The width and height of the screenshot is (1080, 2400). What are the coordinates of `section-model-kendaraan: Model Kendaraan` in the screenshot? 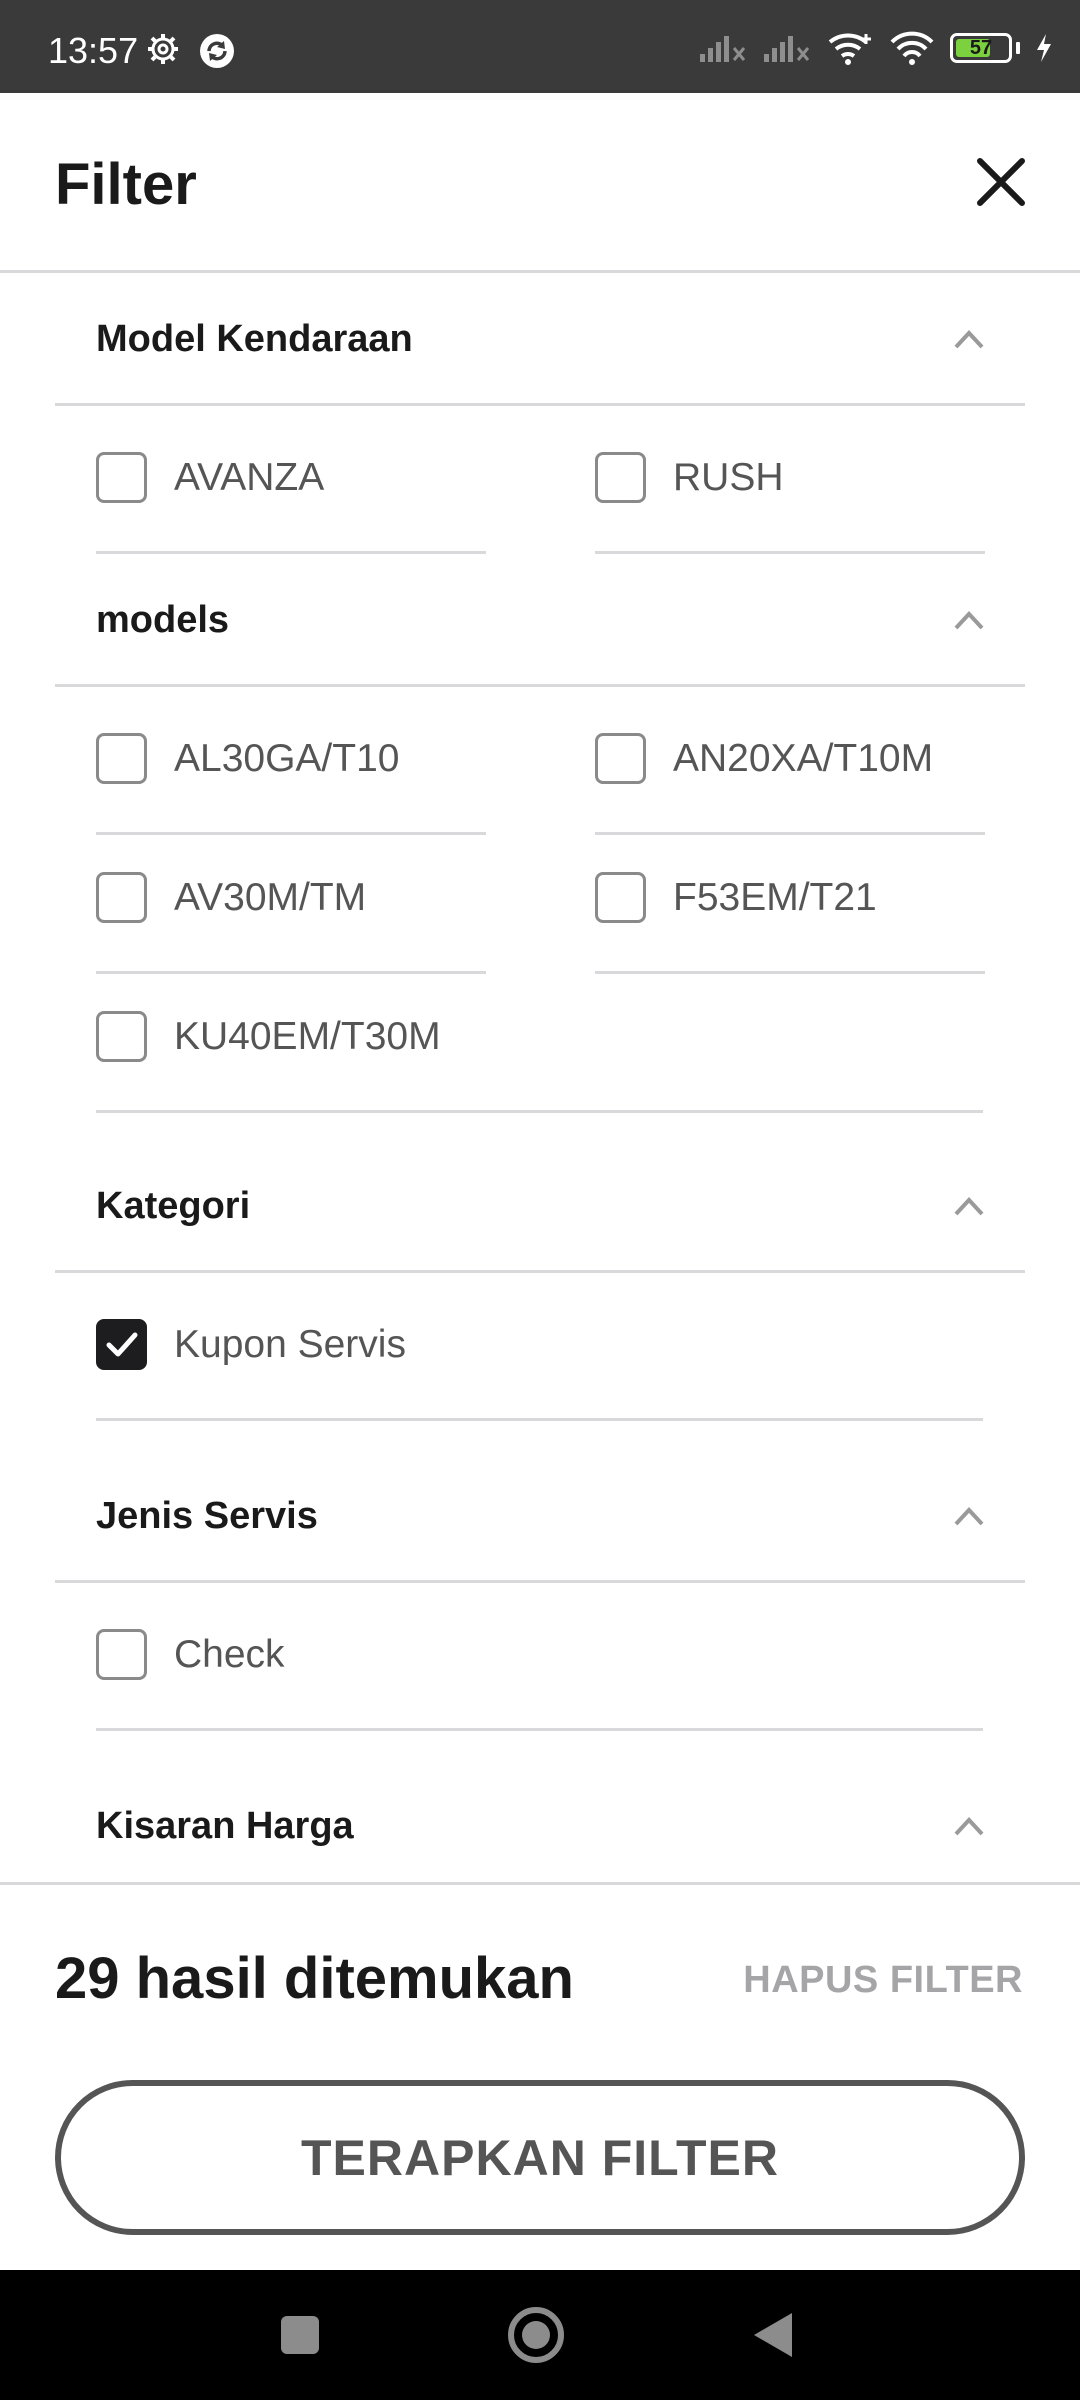 It's located at (540, 341).